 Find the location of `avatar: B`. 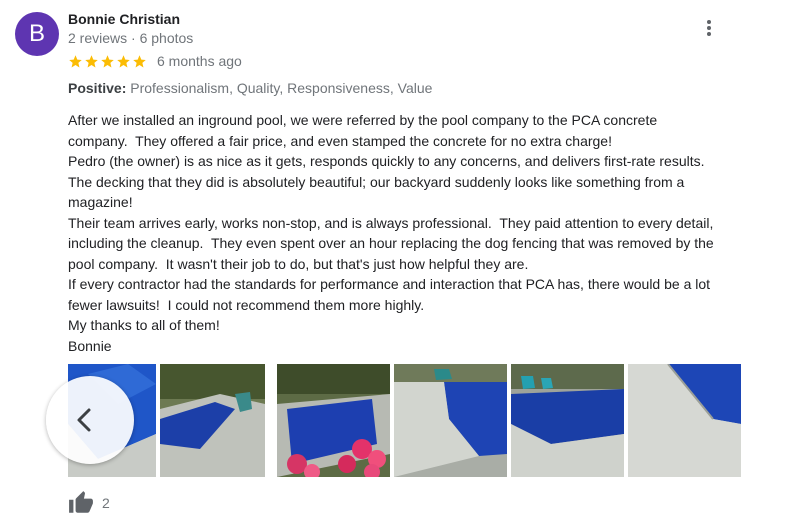

avatar: B is located at coordinates (37, 34).